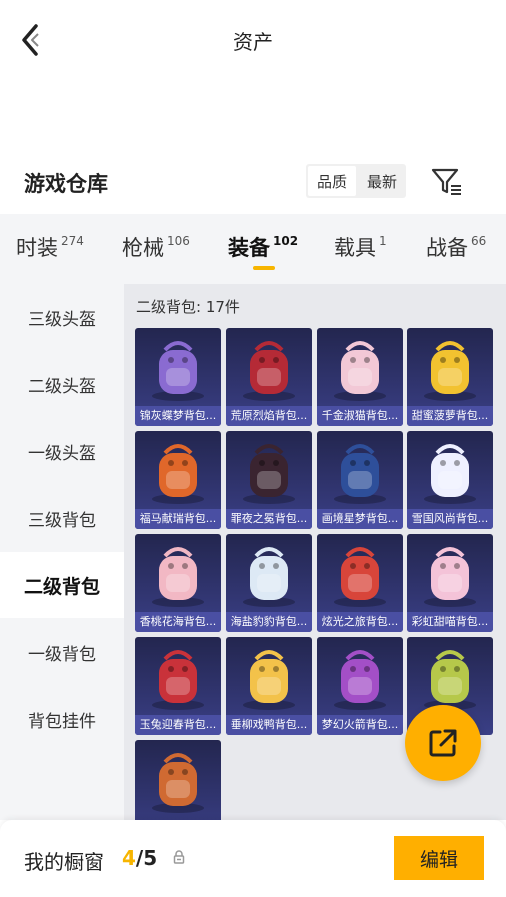  I want to click on tab-count: 1, so click(383, 241).